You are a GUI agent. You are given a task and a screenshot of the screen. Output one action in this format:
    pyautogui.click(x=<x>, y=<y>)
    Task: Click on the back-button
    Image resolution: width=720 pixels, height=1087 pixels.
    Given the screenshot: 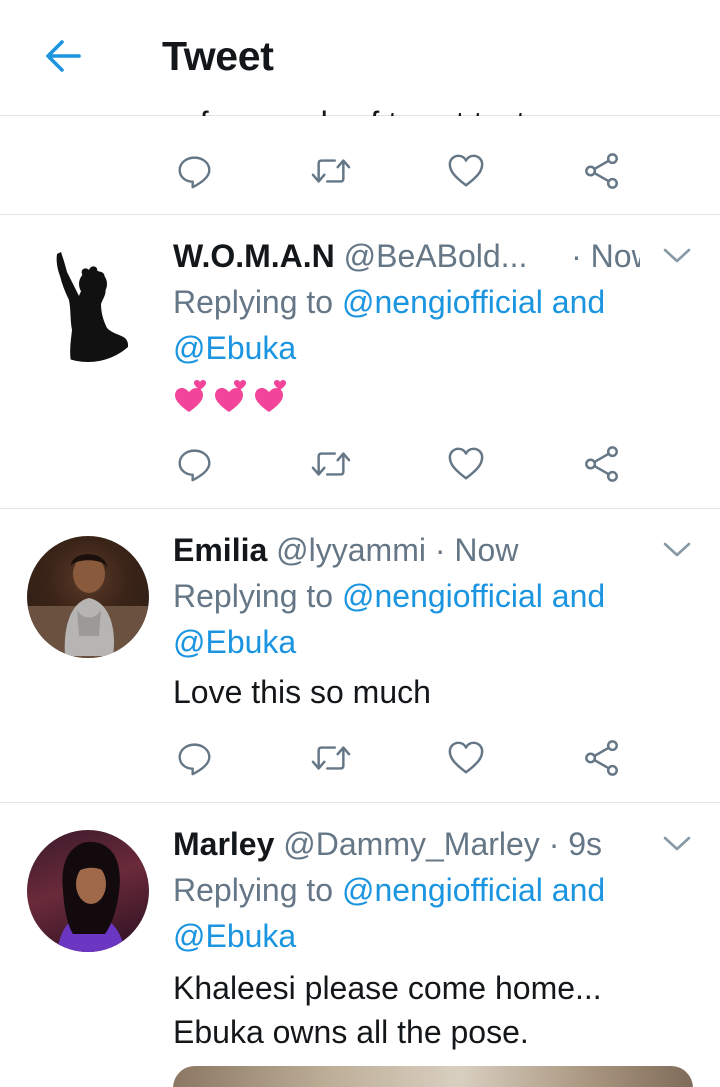 What is the action you would take?
    pyautogui.click(x=63, y=56)
    